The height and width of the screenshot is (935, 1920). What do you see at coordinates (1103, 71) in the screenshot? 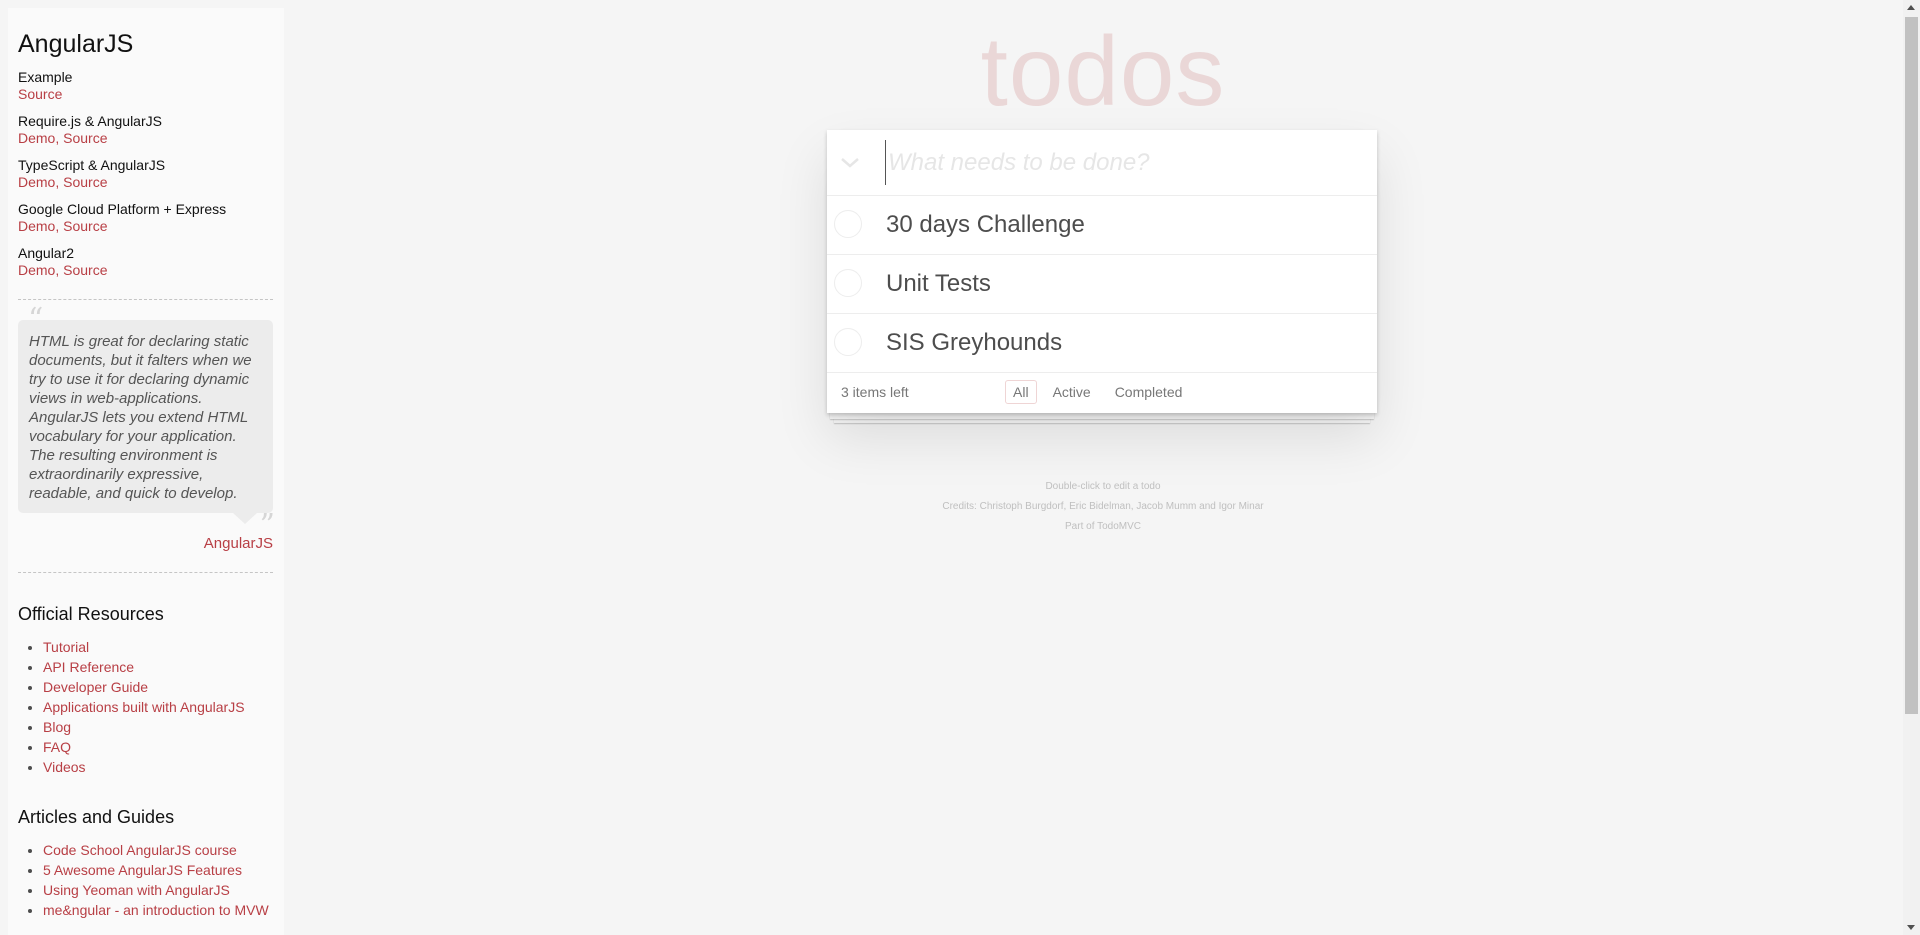
I see `app-title: todos` at bounding box center [1103, 71].